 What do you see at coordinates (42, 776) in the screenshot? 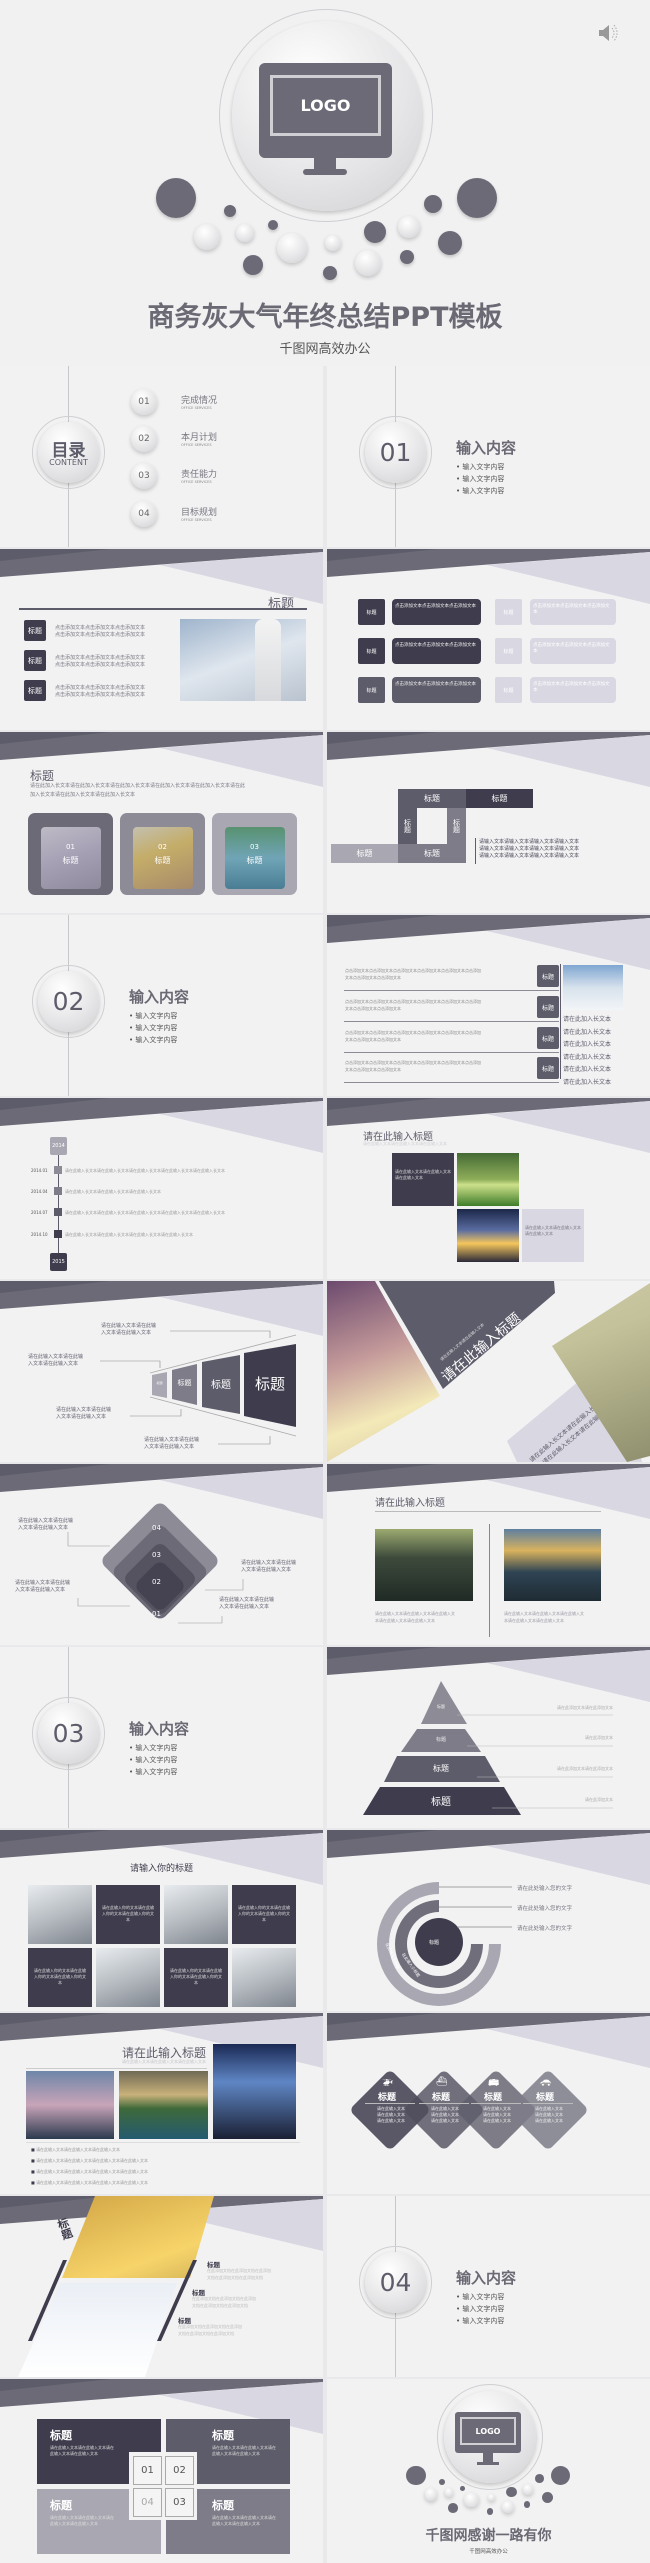
I see `slide-title: 标题` at bounding box center [42, 776].